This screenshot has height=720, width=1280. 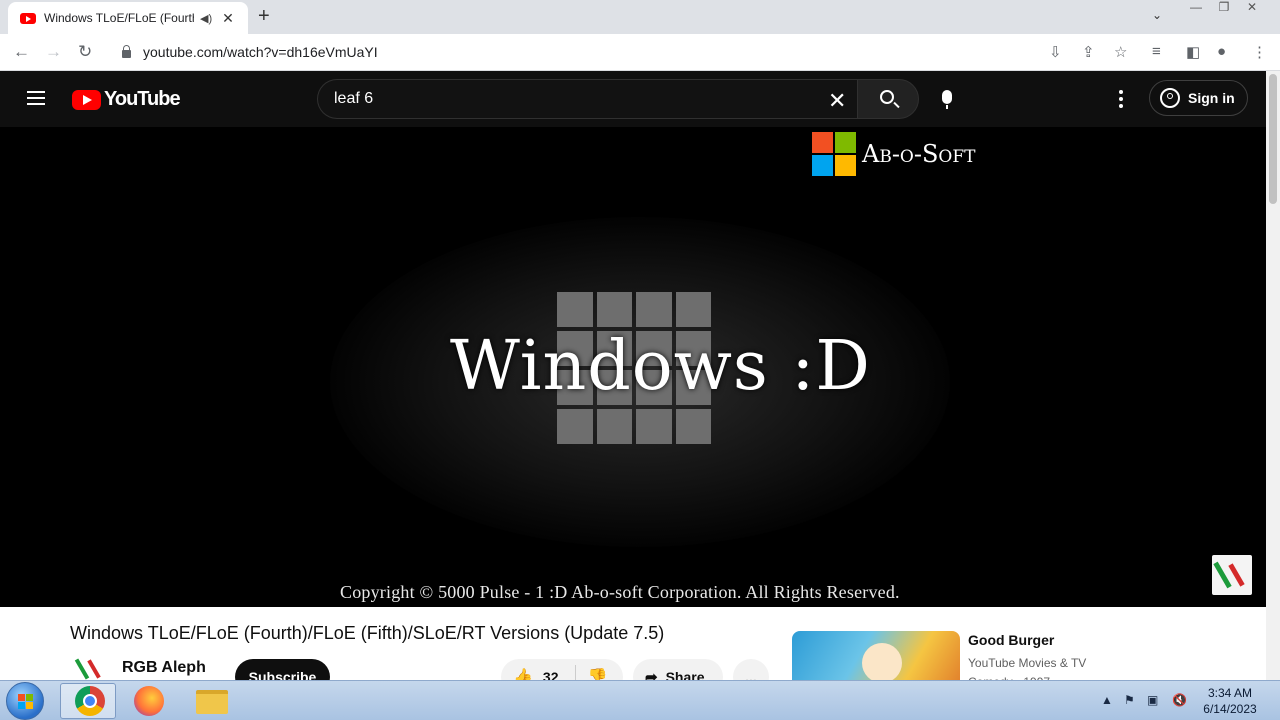 What do you see at coordinates (119, 18) in the screenshot?
I see `tab-title: Windows TLoE/FLoE (Fourth)` at bounding box center [119, 18].